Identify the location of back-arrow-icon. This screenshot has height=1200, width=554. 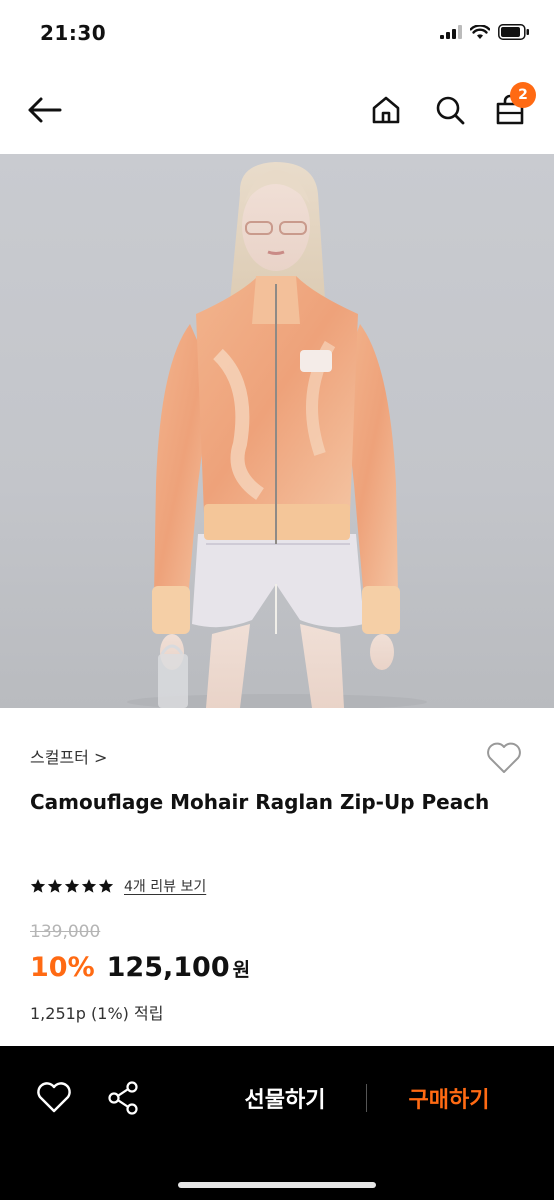
(45, 110).